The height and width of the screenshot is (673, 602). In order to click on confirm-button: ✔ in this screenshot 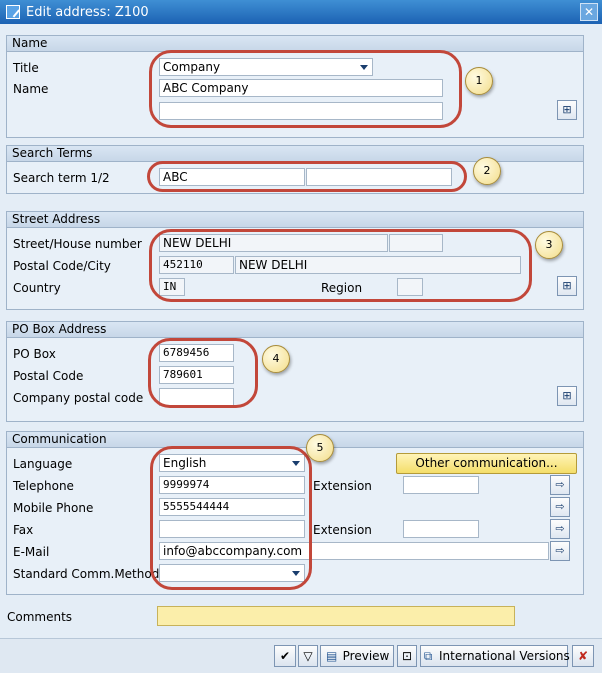, I will do `click(285, 656)`.